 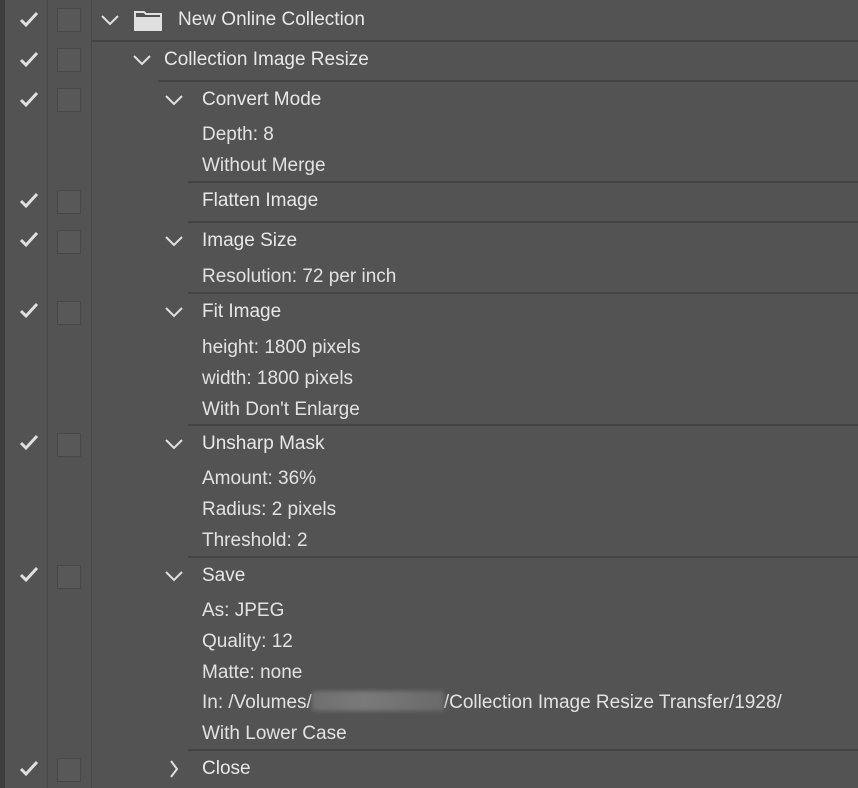 I want to click on step-param: Threshold: 2, so click(x=255, y=540).